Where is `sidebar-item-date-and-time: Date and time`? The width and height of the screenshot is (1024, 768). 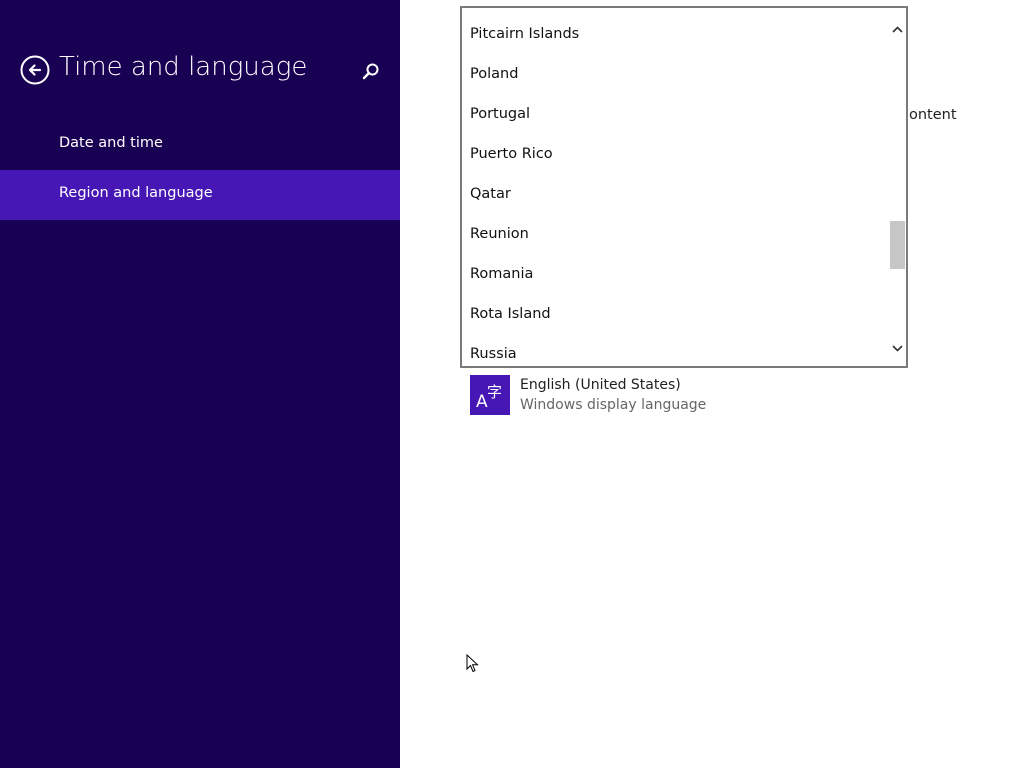
sidebar-item-date-and-time: Date and time is located at coordinates (200, 145).